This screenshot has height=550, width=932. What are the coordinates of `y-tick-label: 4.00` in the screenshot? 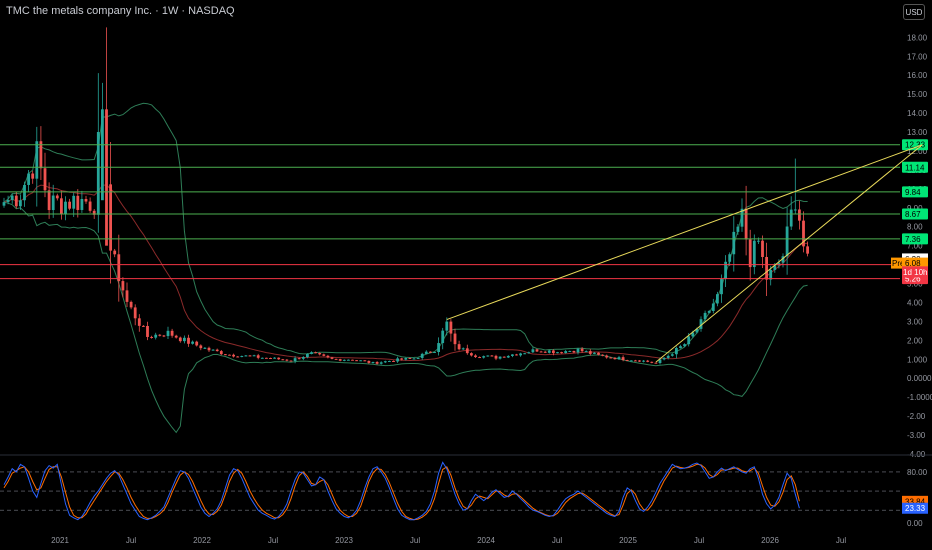 It's located at (915, 302).